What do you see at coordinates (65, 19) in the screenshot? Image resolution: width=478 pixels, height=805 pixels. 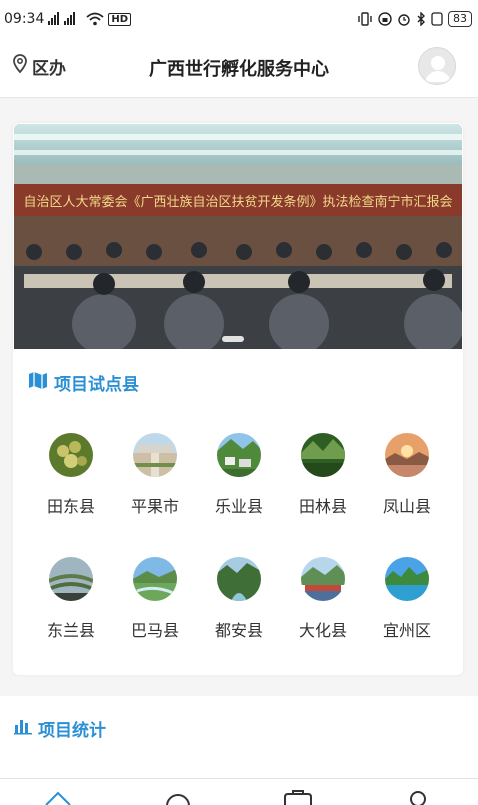 I see `signal-icon` at bounding box center [65, 19].